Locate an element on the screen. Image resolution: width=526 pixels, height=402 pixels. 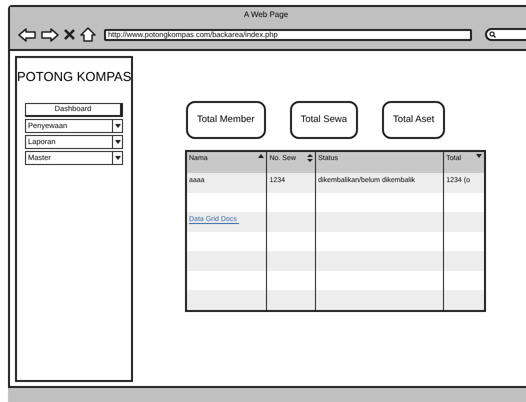
close-icon is located at coordinates (69, 34).